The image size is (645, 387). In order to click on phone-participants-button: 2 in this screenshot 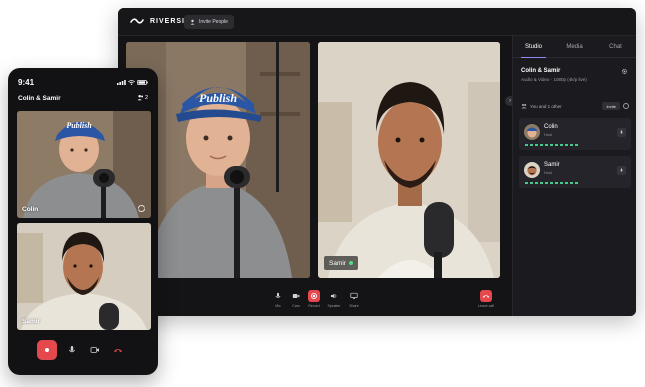, I will do `click(142, 97)`.